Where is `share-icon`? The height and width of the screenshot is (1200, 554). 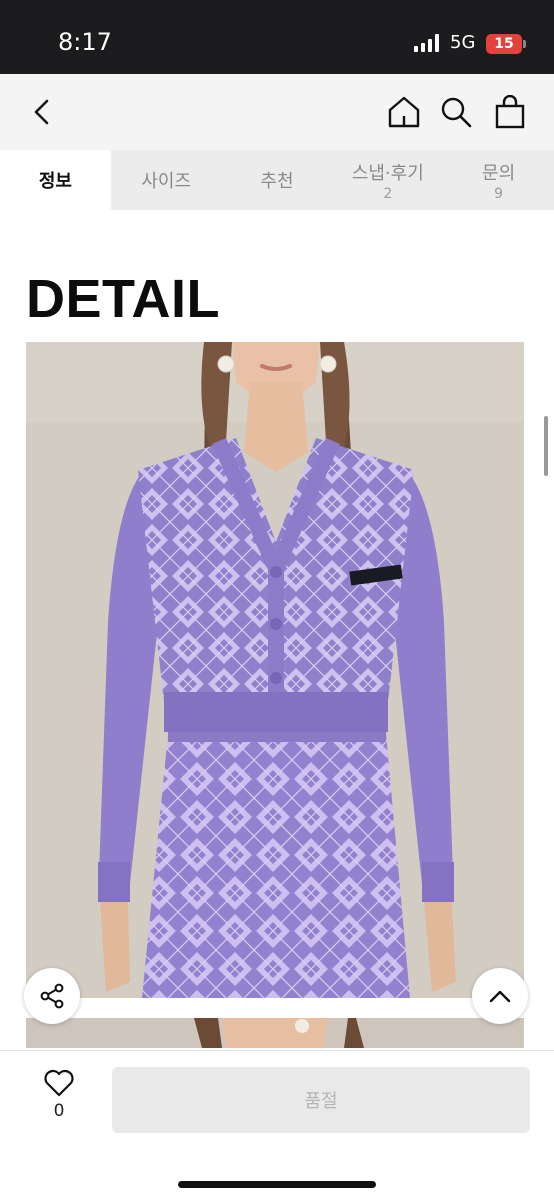 share-icon is located at coordinates (52, 996).